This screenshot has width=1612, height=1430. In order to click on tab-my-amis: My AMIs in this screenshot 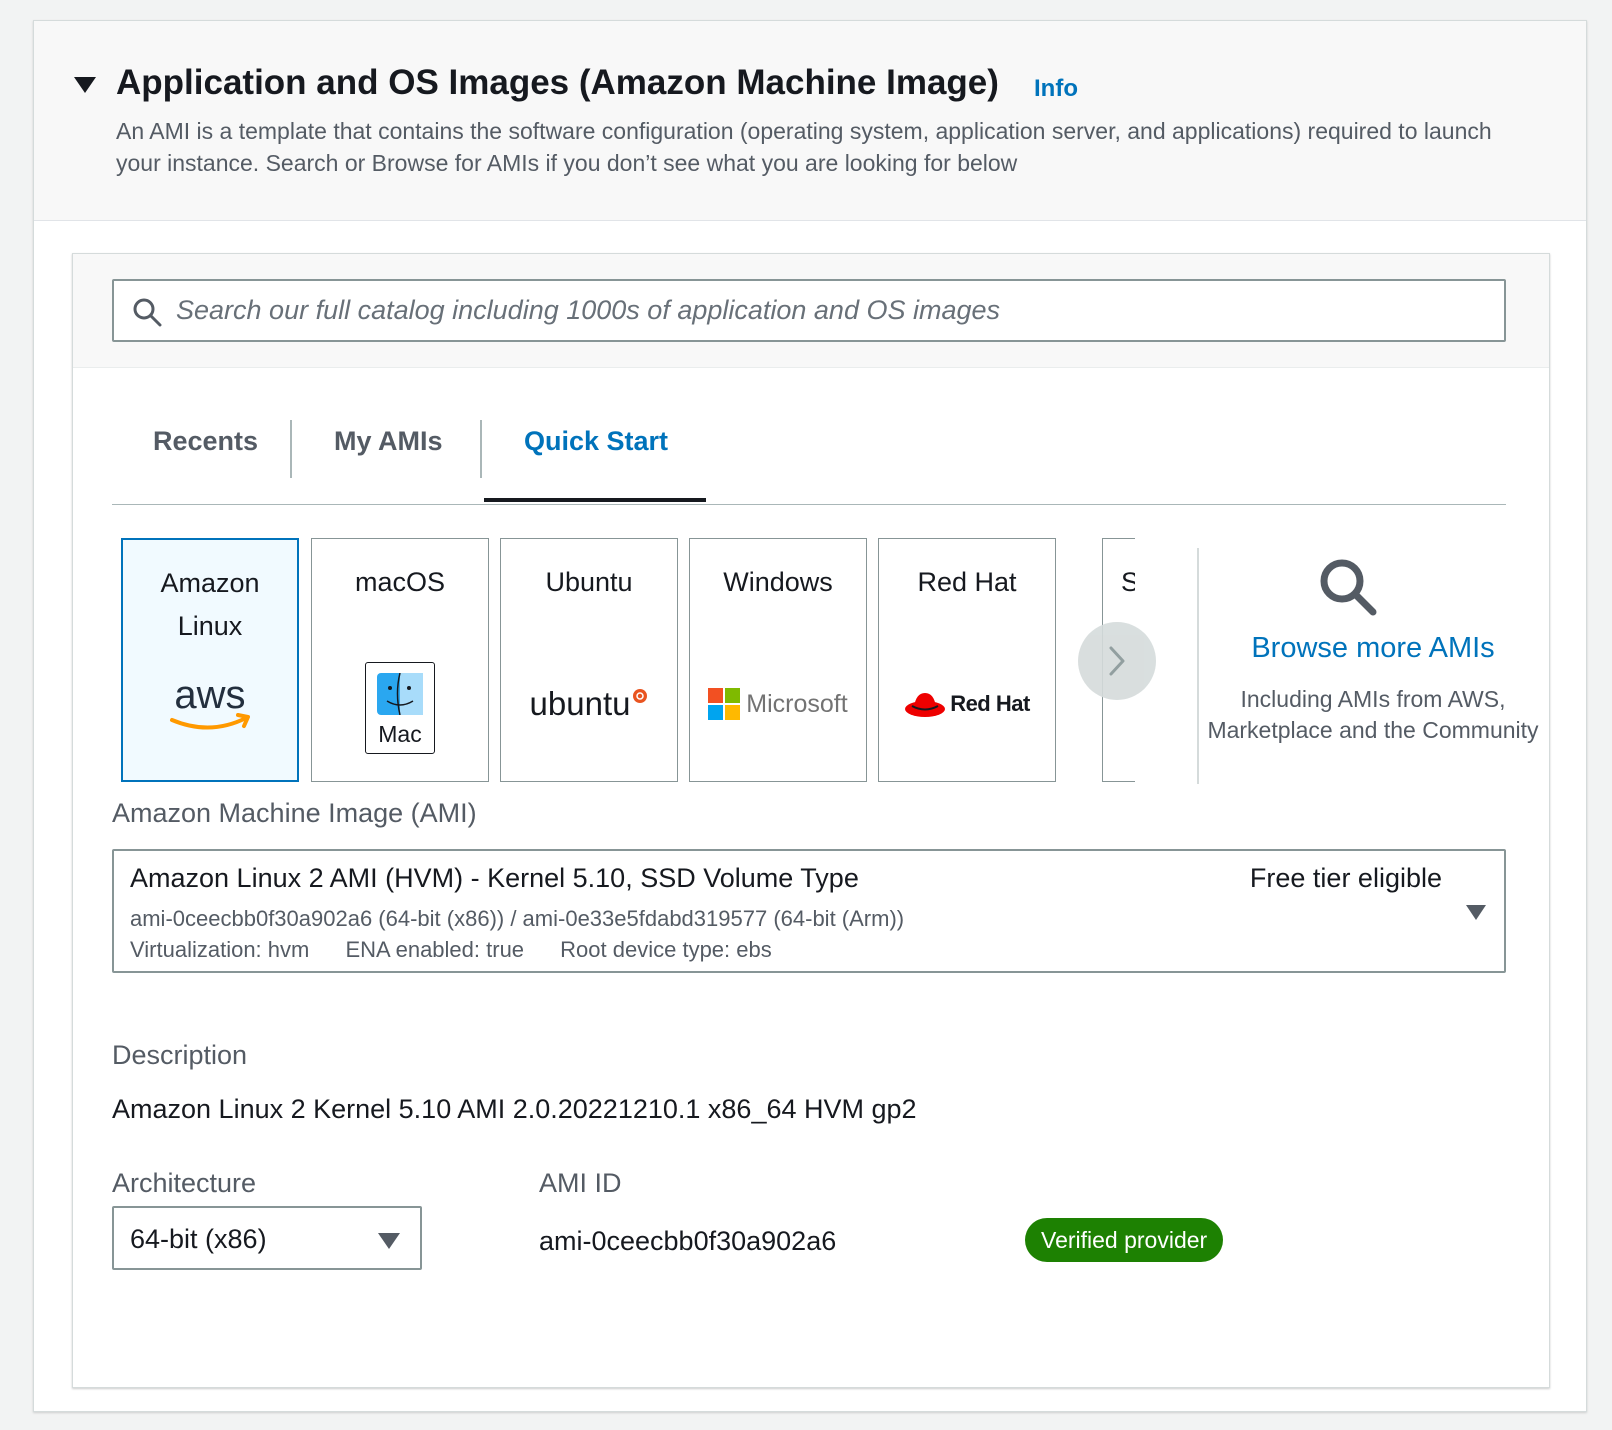, I will do `click(388, 441)`.